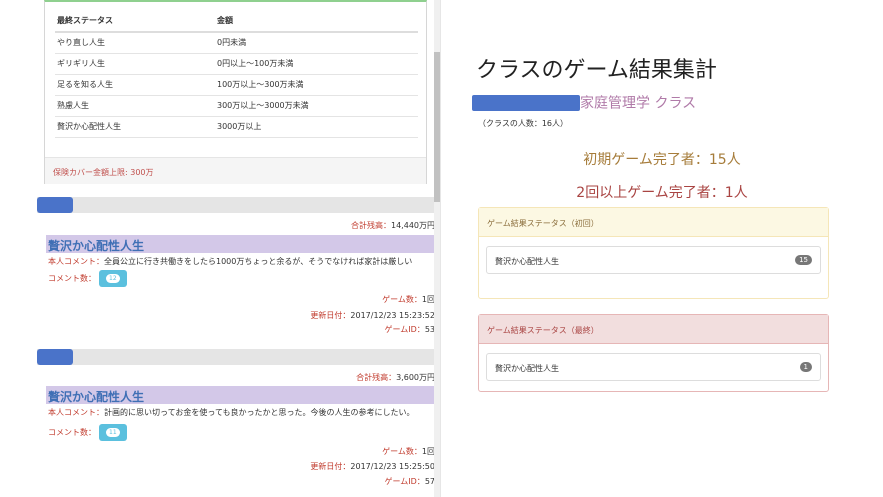 Image resolution: width=883 pixels, height=497 pixels. What do you see at coordinates (316, 127) in the screenshot?
I see `table-cell-amount: 3000万以上` at bounding box center [316, 127].